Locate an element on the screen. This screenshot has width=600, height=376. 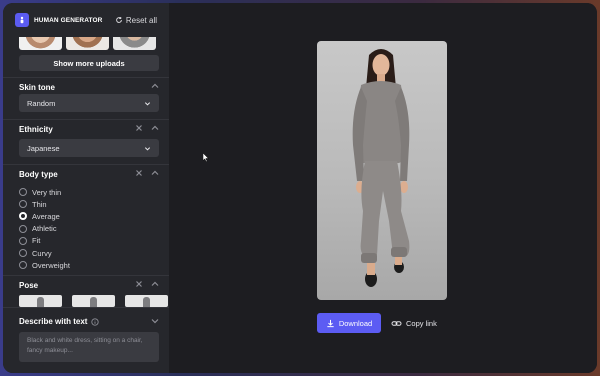
copy-link-button: Copy link is located at coordinates (414, 323).